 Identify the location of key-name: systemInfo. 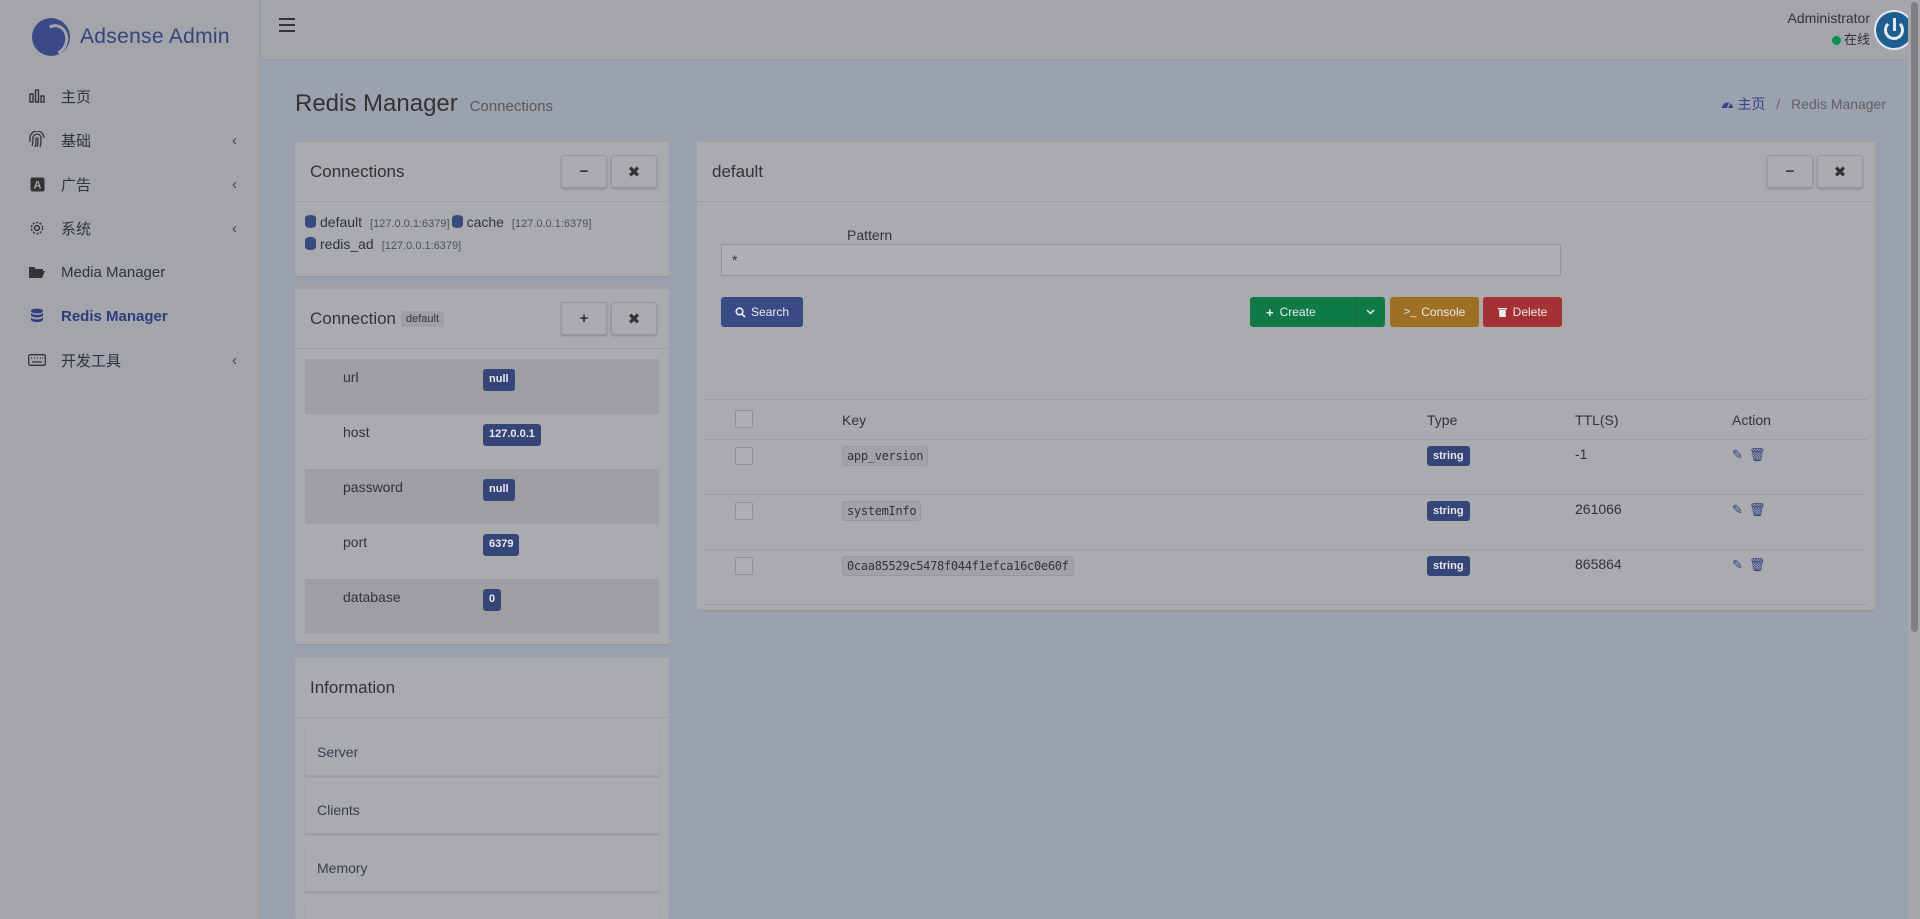
(882, 511).